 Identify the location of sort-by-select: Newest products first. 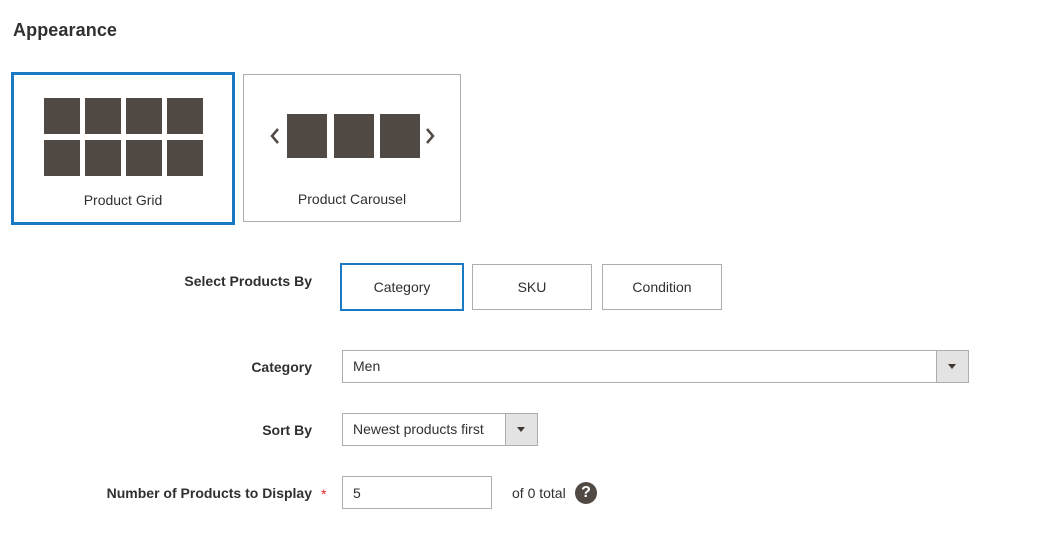
(440, 429).